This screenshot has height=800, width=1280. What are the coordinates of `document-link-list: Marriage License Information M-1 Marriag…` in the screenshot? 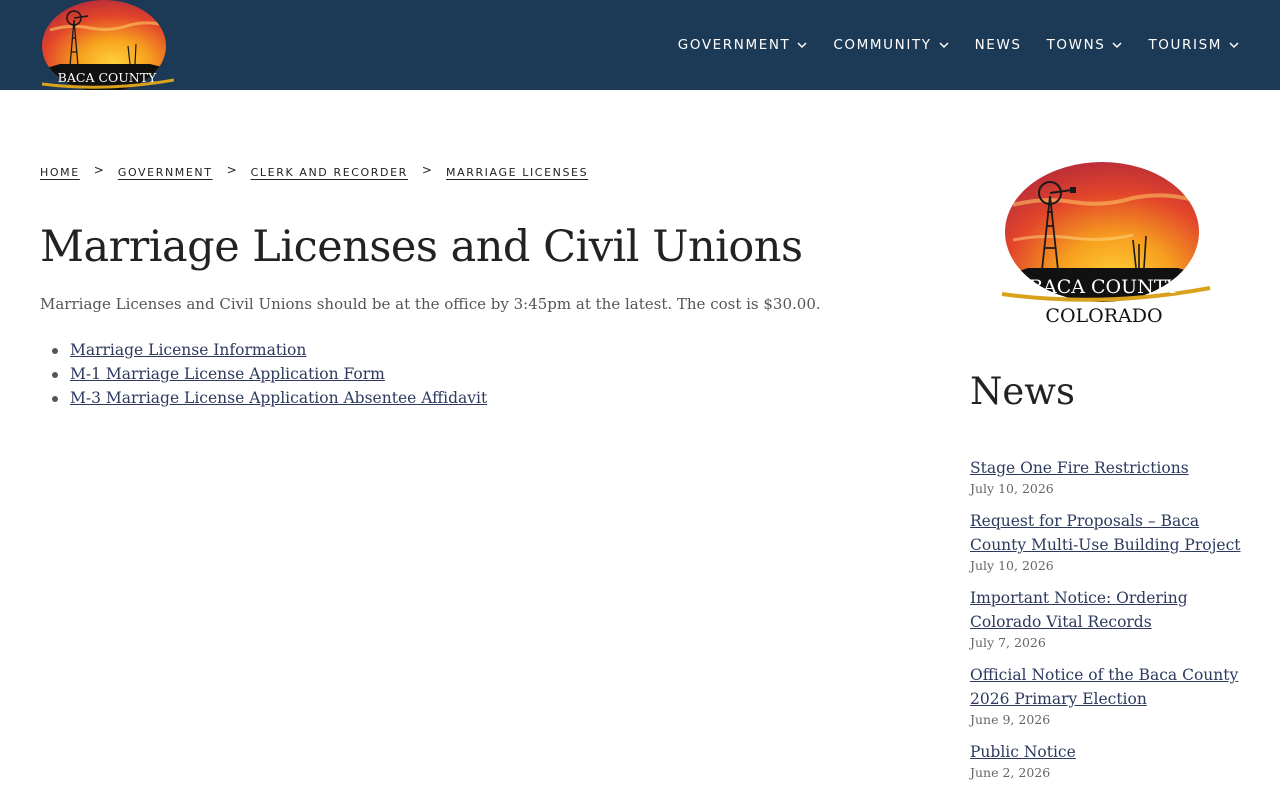 It's located at (263, 374).